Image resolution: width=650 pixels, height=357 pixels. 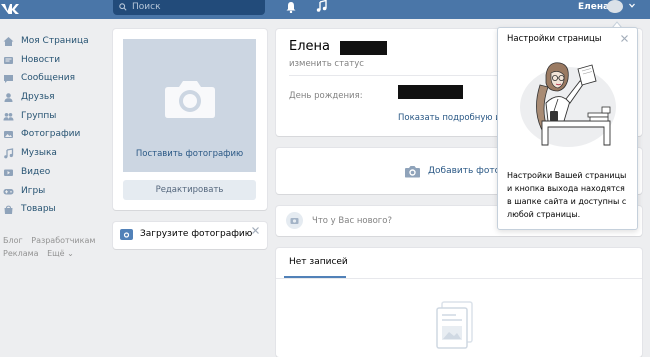 What do you see at coordinates (48, 78) in the screenshot?
I see `sidebar-item-label: Сообщения` at bounding box center [48, 78].